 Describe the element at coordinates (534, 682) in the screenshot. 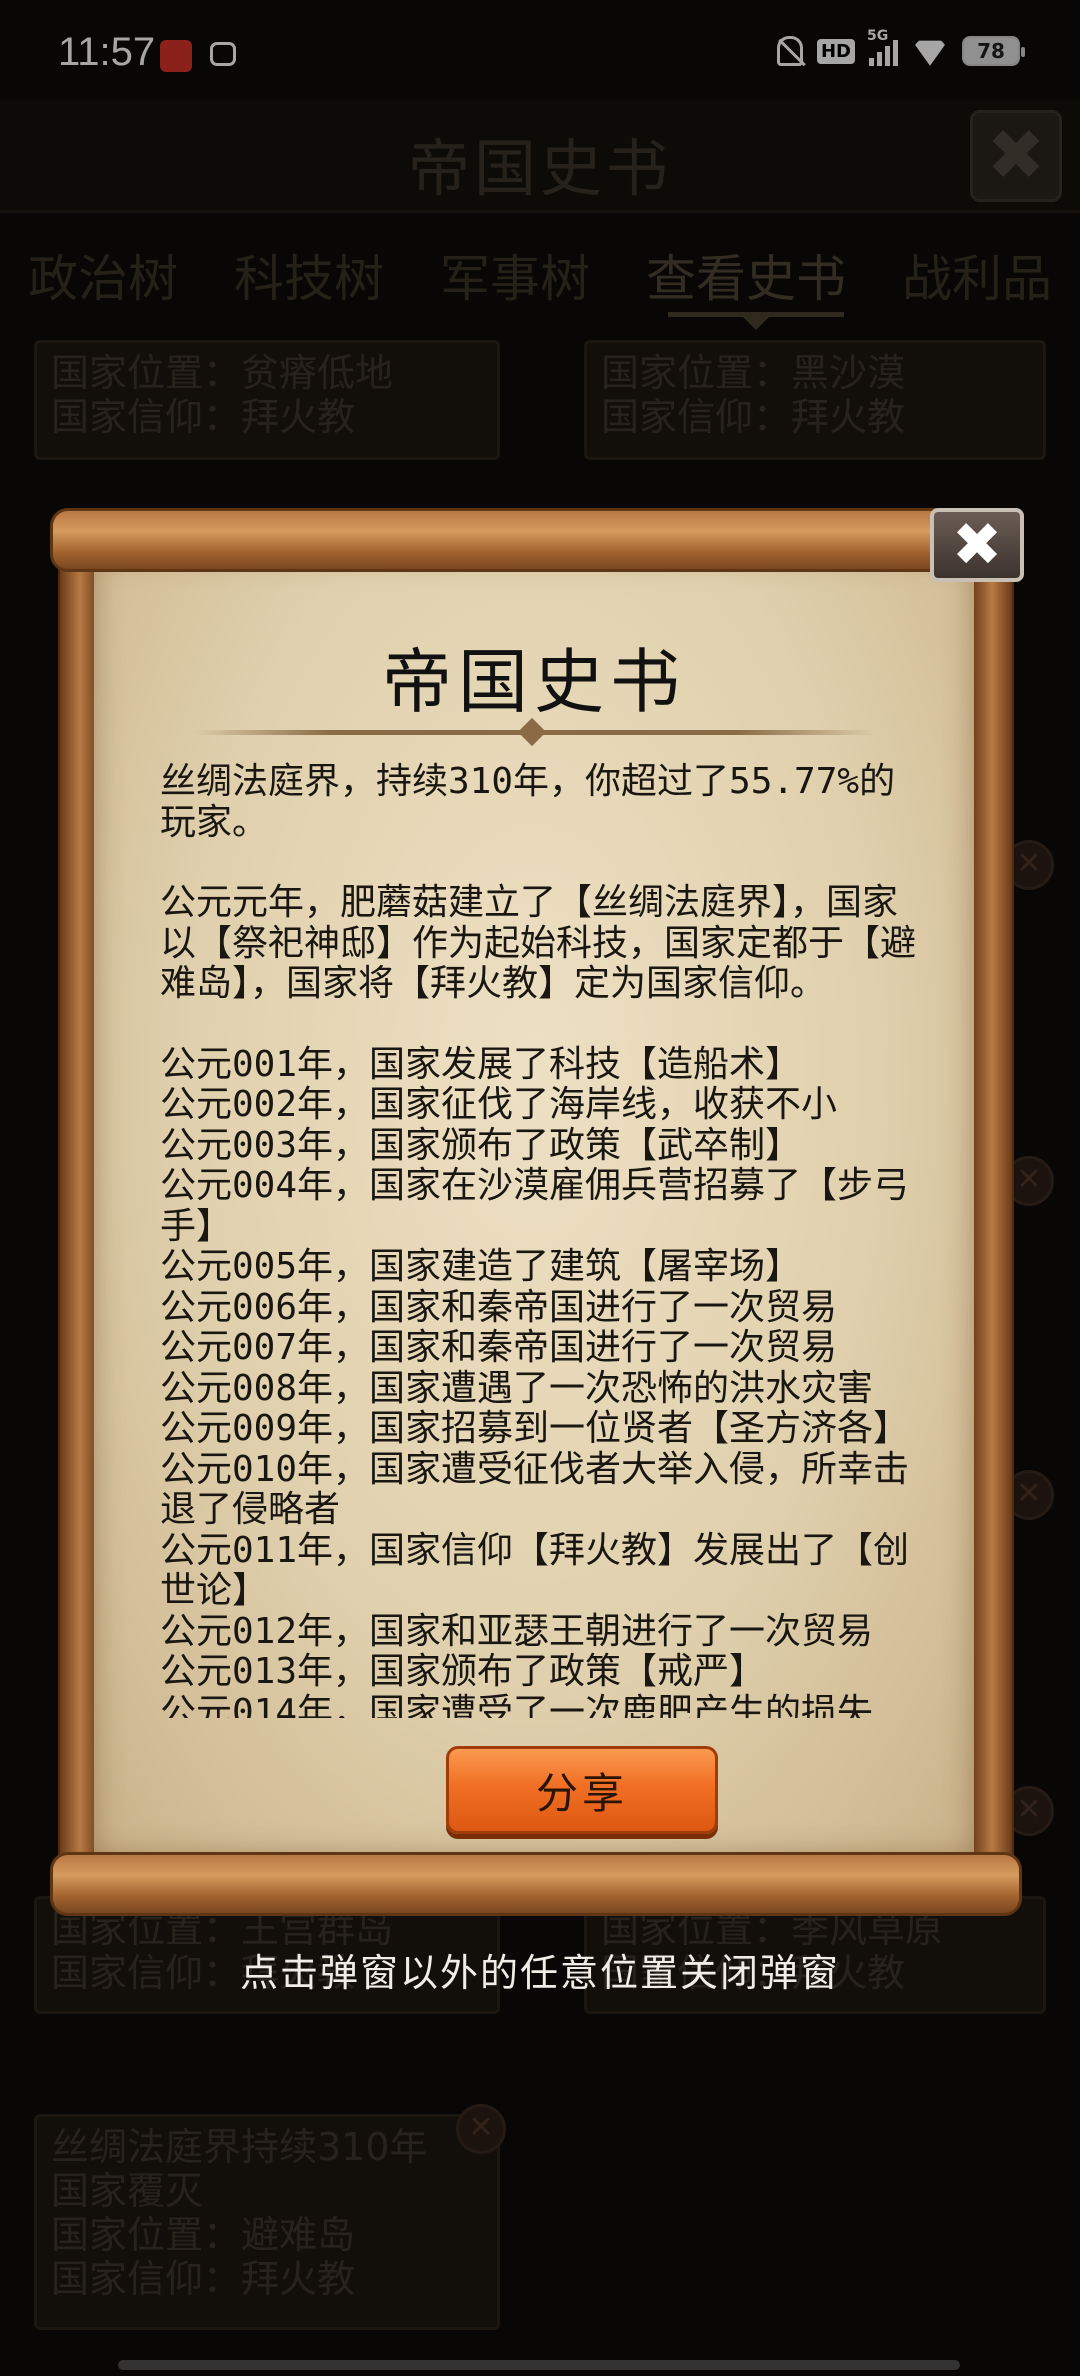

I see `modal-title: 帝国史书` at that location.